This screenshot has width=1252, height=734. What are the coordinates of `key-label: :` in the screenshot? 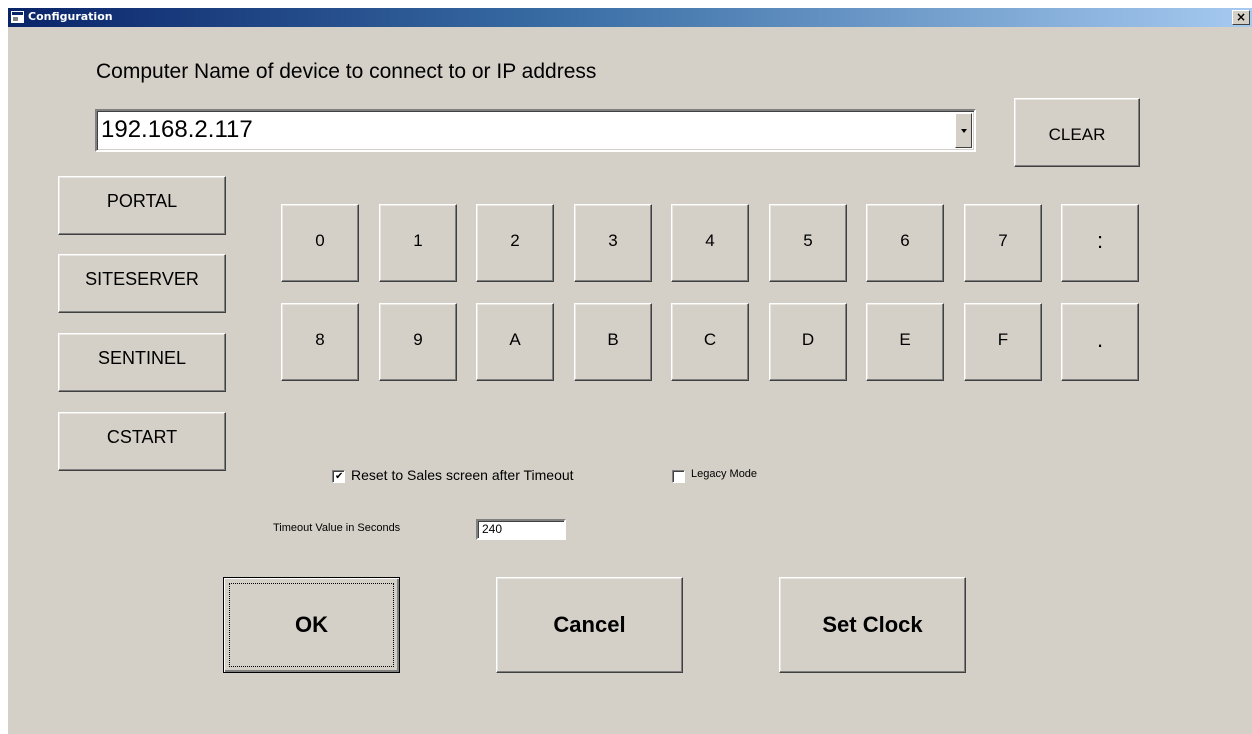 It's located at (1100, 240).